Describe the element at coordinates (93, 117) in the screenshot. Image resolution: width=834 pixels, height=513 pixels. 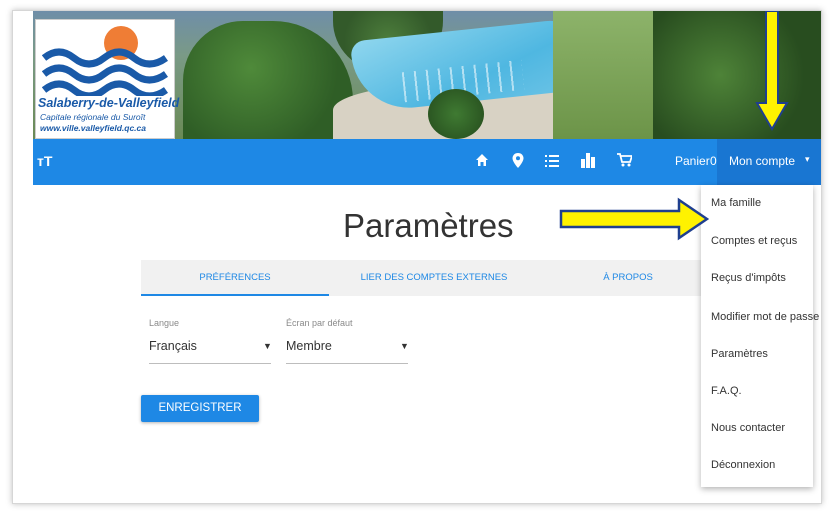
I see `logo-subtitle: Capitale régionale du Suroît` at that location.